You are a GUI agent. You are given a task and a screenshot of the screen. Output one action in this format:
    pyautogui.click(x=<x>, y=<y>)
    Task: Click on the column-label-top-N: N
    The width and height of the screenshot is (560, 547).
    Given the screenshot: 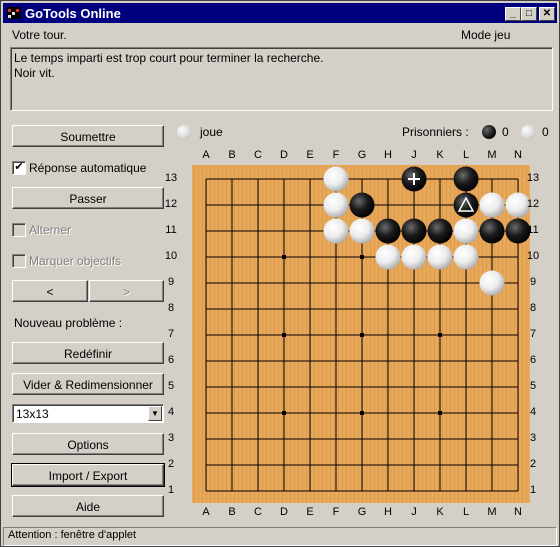 What is the action you would take?
    pyautogui.click(x=518, y=155)
    